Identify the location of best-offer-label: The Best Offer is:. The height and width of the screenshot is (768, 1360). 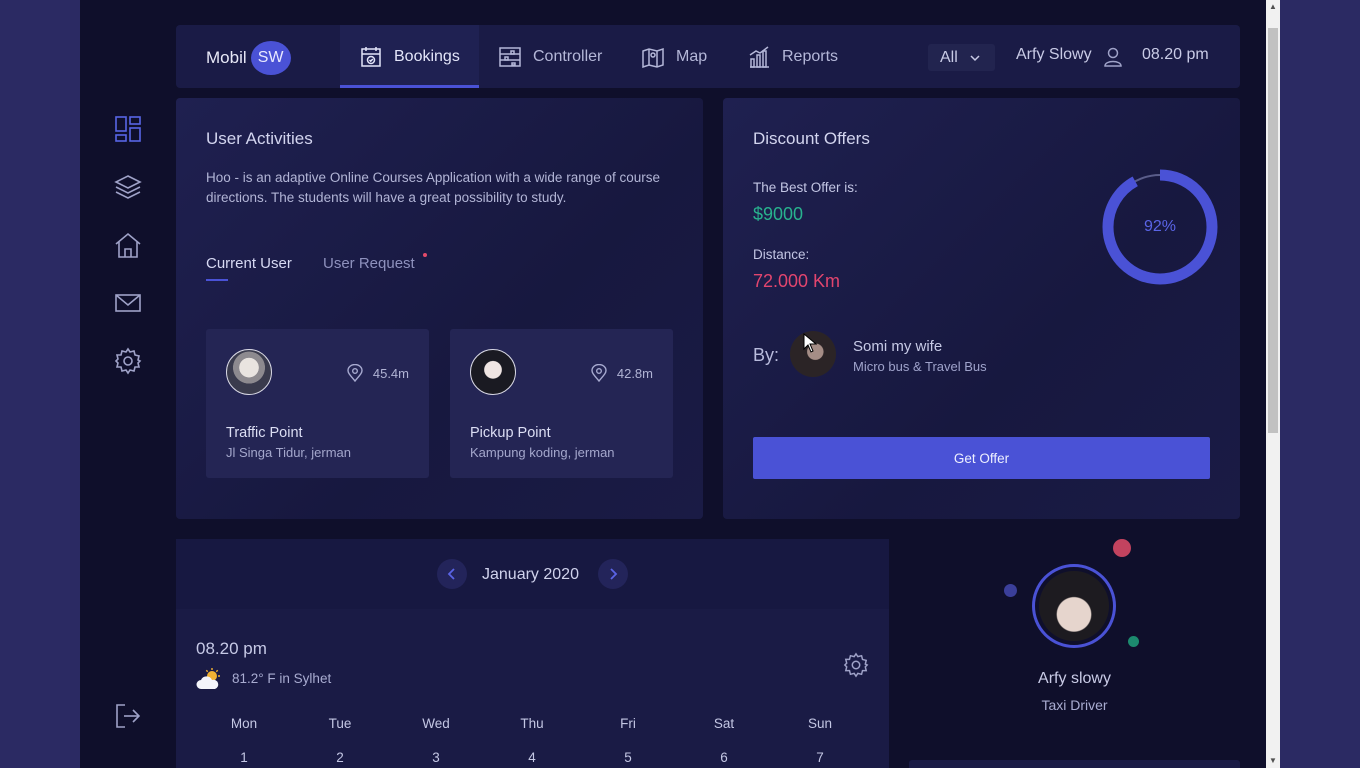
(805, 187).